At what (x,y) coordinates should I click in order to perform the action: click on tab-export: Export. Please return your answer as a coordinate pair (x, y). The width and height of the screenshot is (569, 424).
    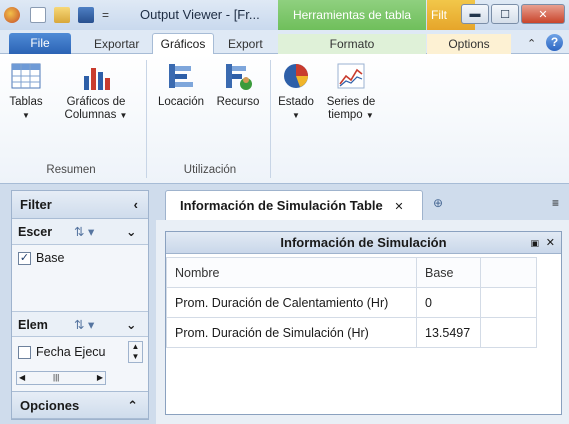
    Looking at the image, I should click on (245, 44).